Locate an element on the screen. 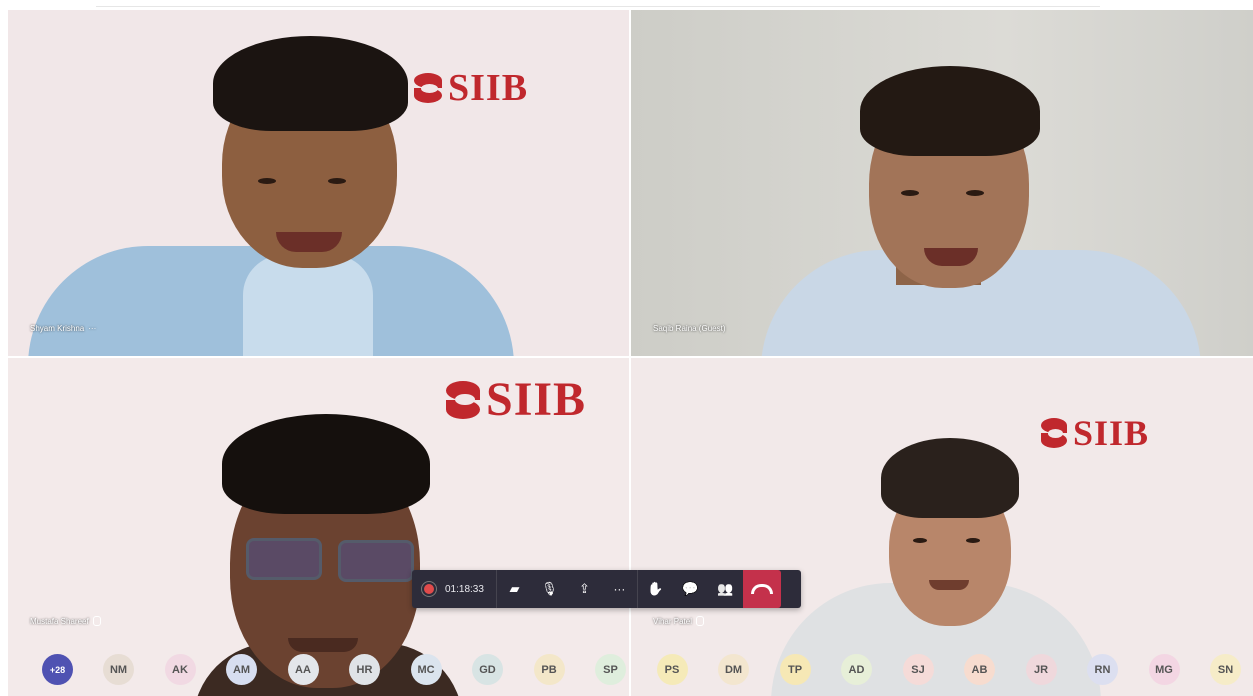  top-divider is located at coordinates (598, 6).